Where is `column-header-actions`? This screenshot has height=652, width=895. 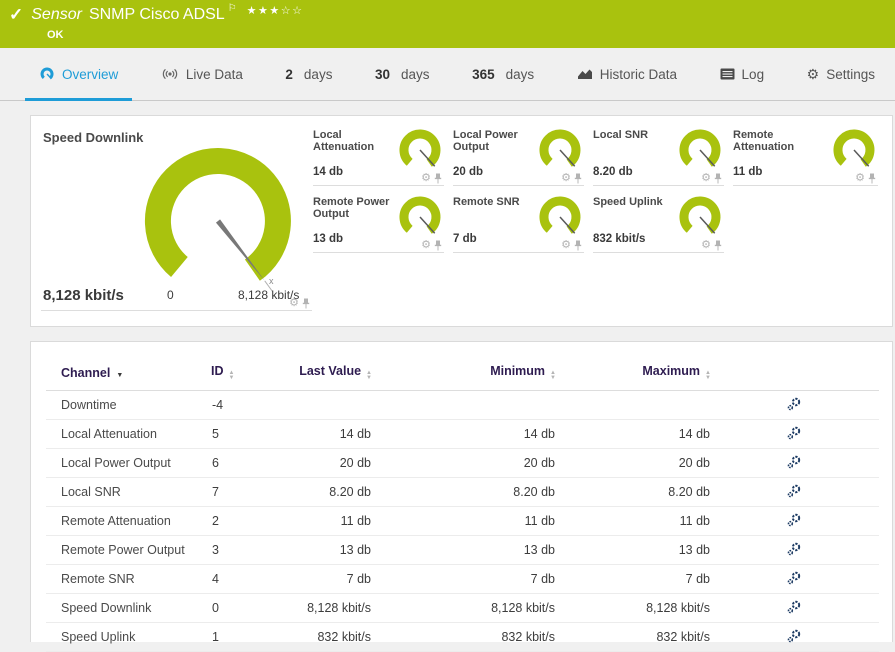
column-header-actions is located at coordinates (795, 377).